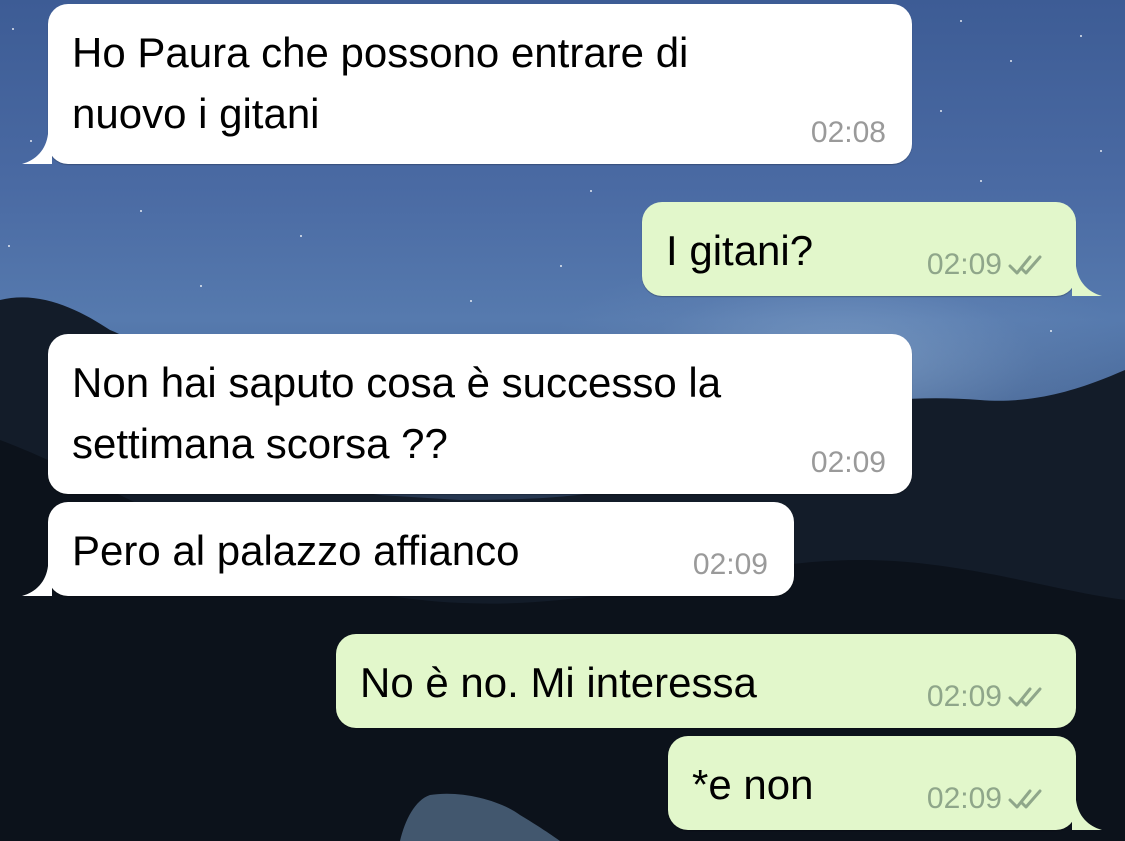 Image resolution: width=1125 pixels, height=841 pixels. I want to click on message-text: Pero al palazzo affianco, so click(296, 550).